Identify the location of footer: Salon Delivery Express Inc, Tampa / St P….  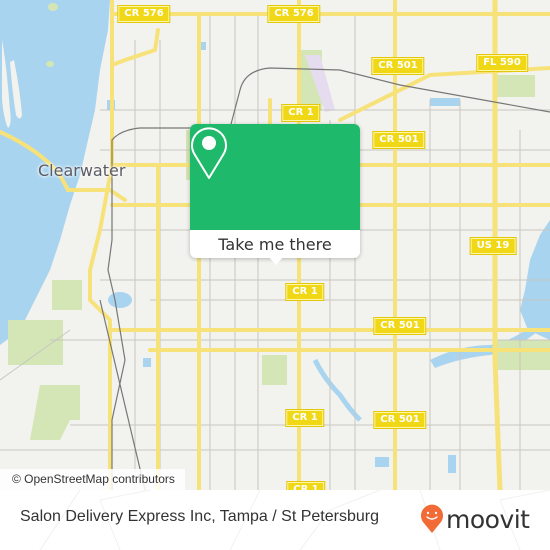
(275, 520).